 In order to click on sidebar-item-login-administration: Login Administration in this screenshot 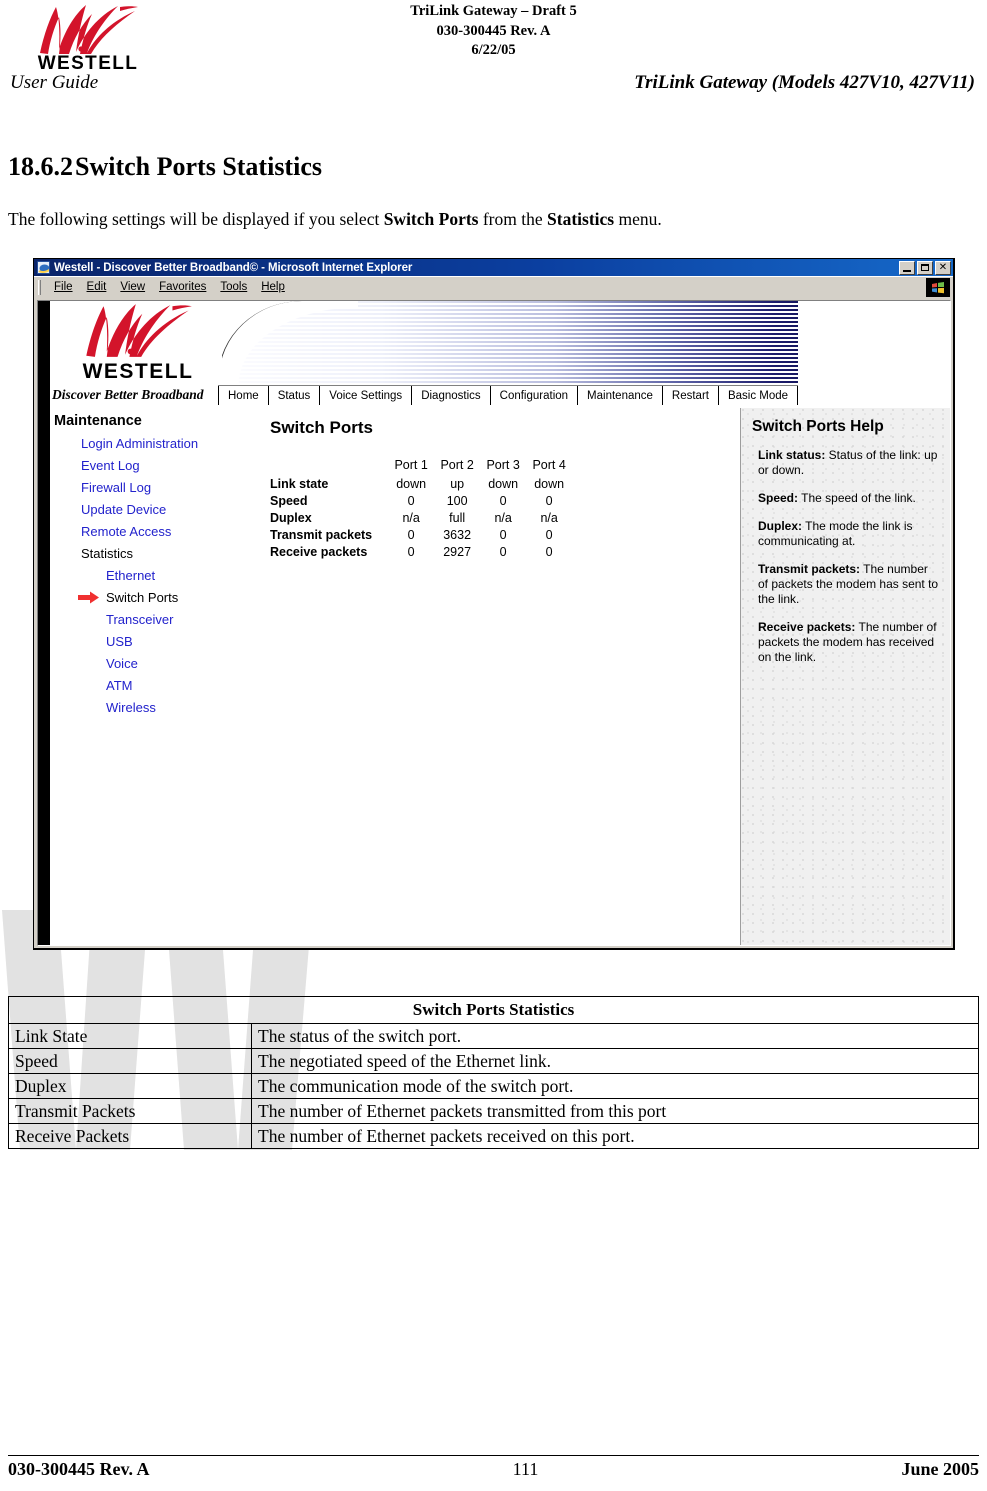, I will do `click(171, 443)`.